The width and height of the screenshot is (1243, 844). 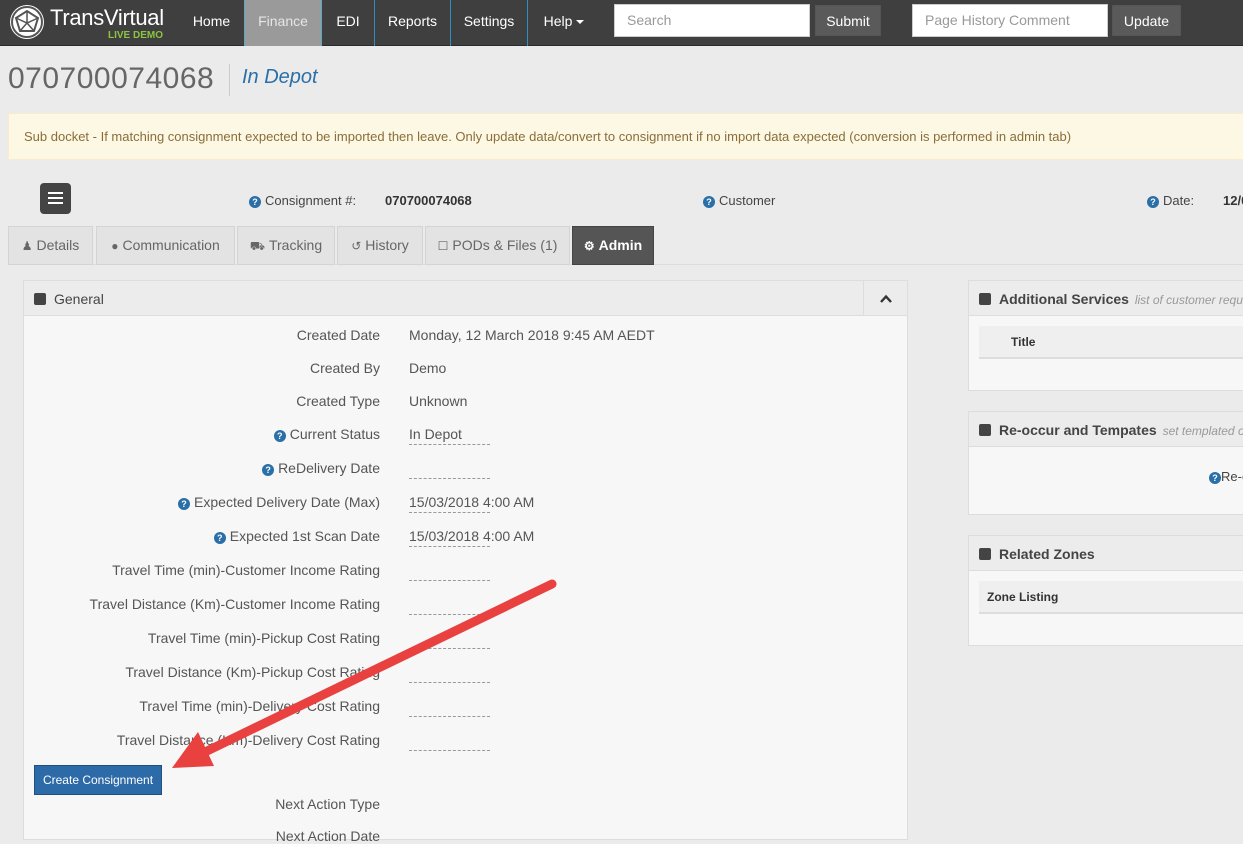 What do you see at coordinates (200, 536) in the screenshot?
I see `general-row-label: ? Expected 1st Scan Date` at bounding box center [200, 536].